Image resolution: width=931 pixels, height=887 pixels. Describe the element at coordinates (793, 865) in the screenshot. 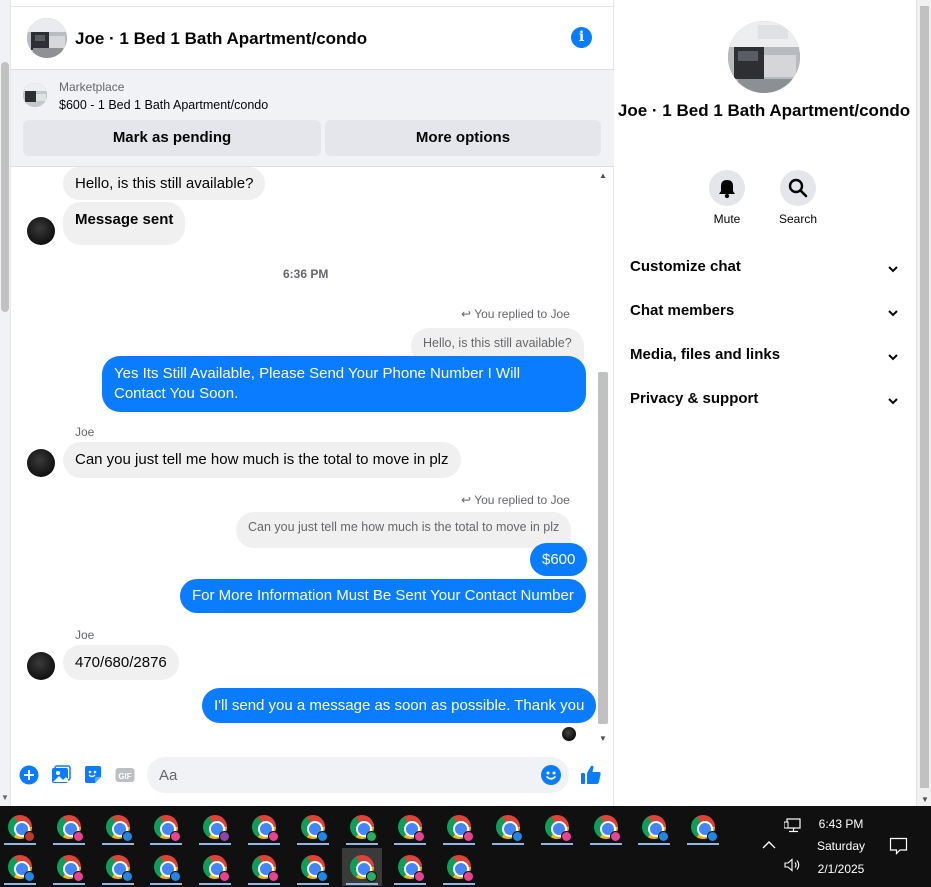

I see `volume-icon` at that location.